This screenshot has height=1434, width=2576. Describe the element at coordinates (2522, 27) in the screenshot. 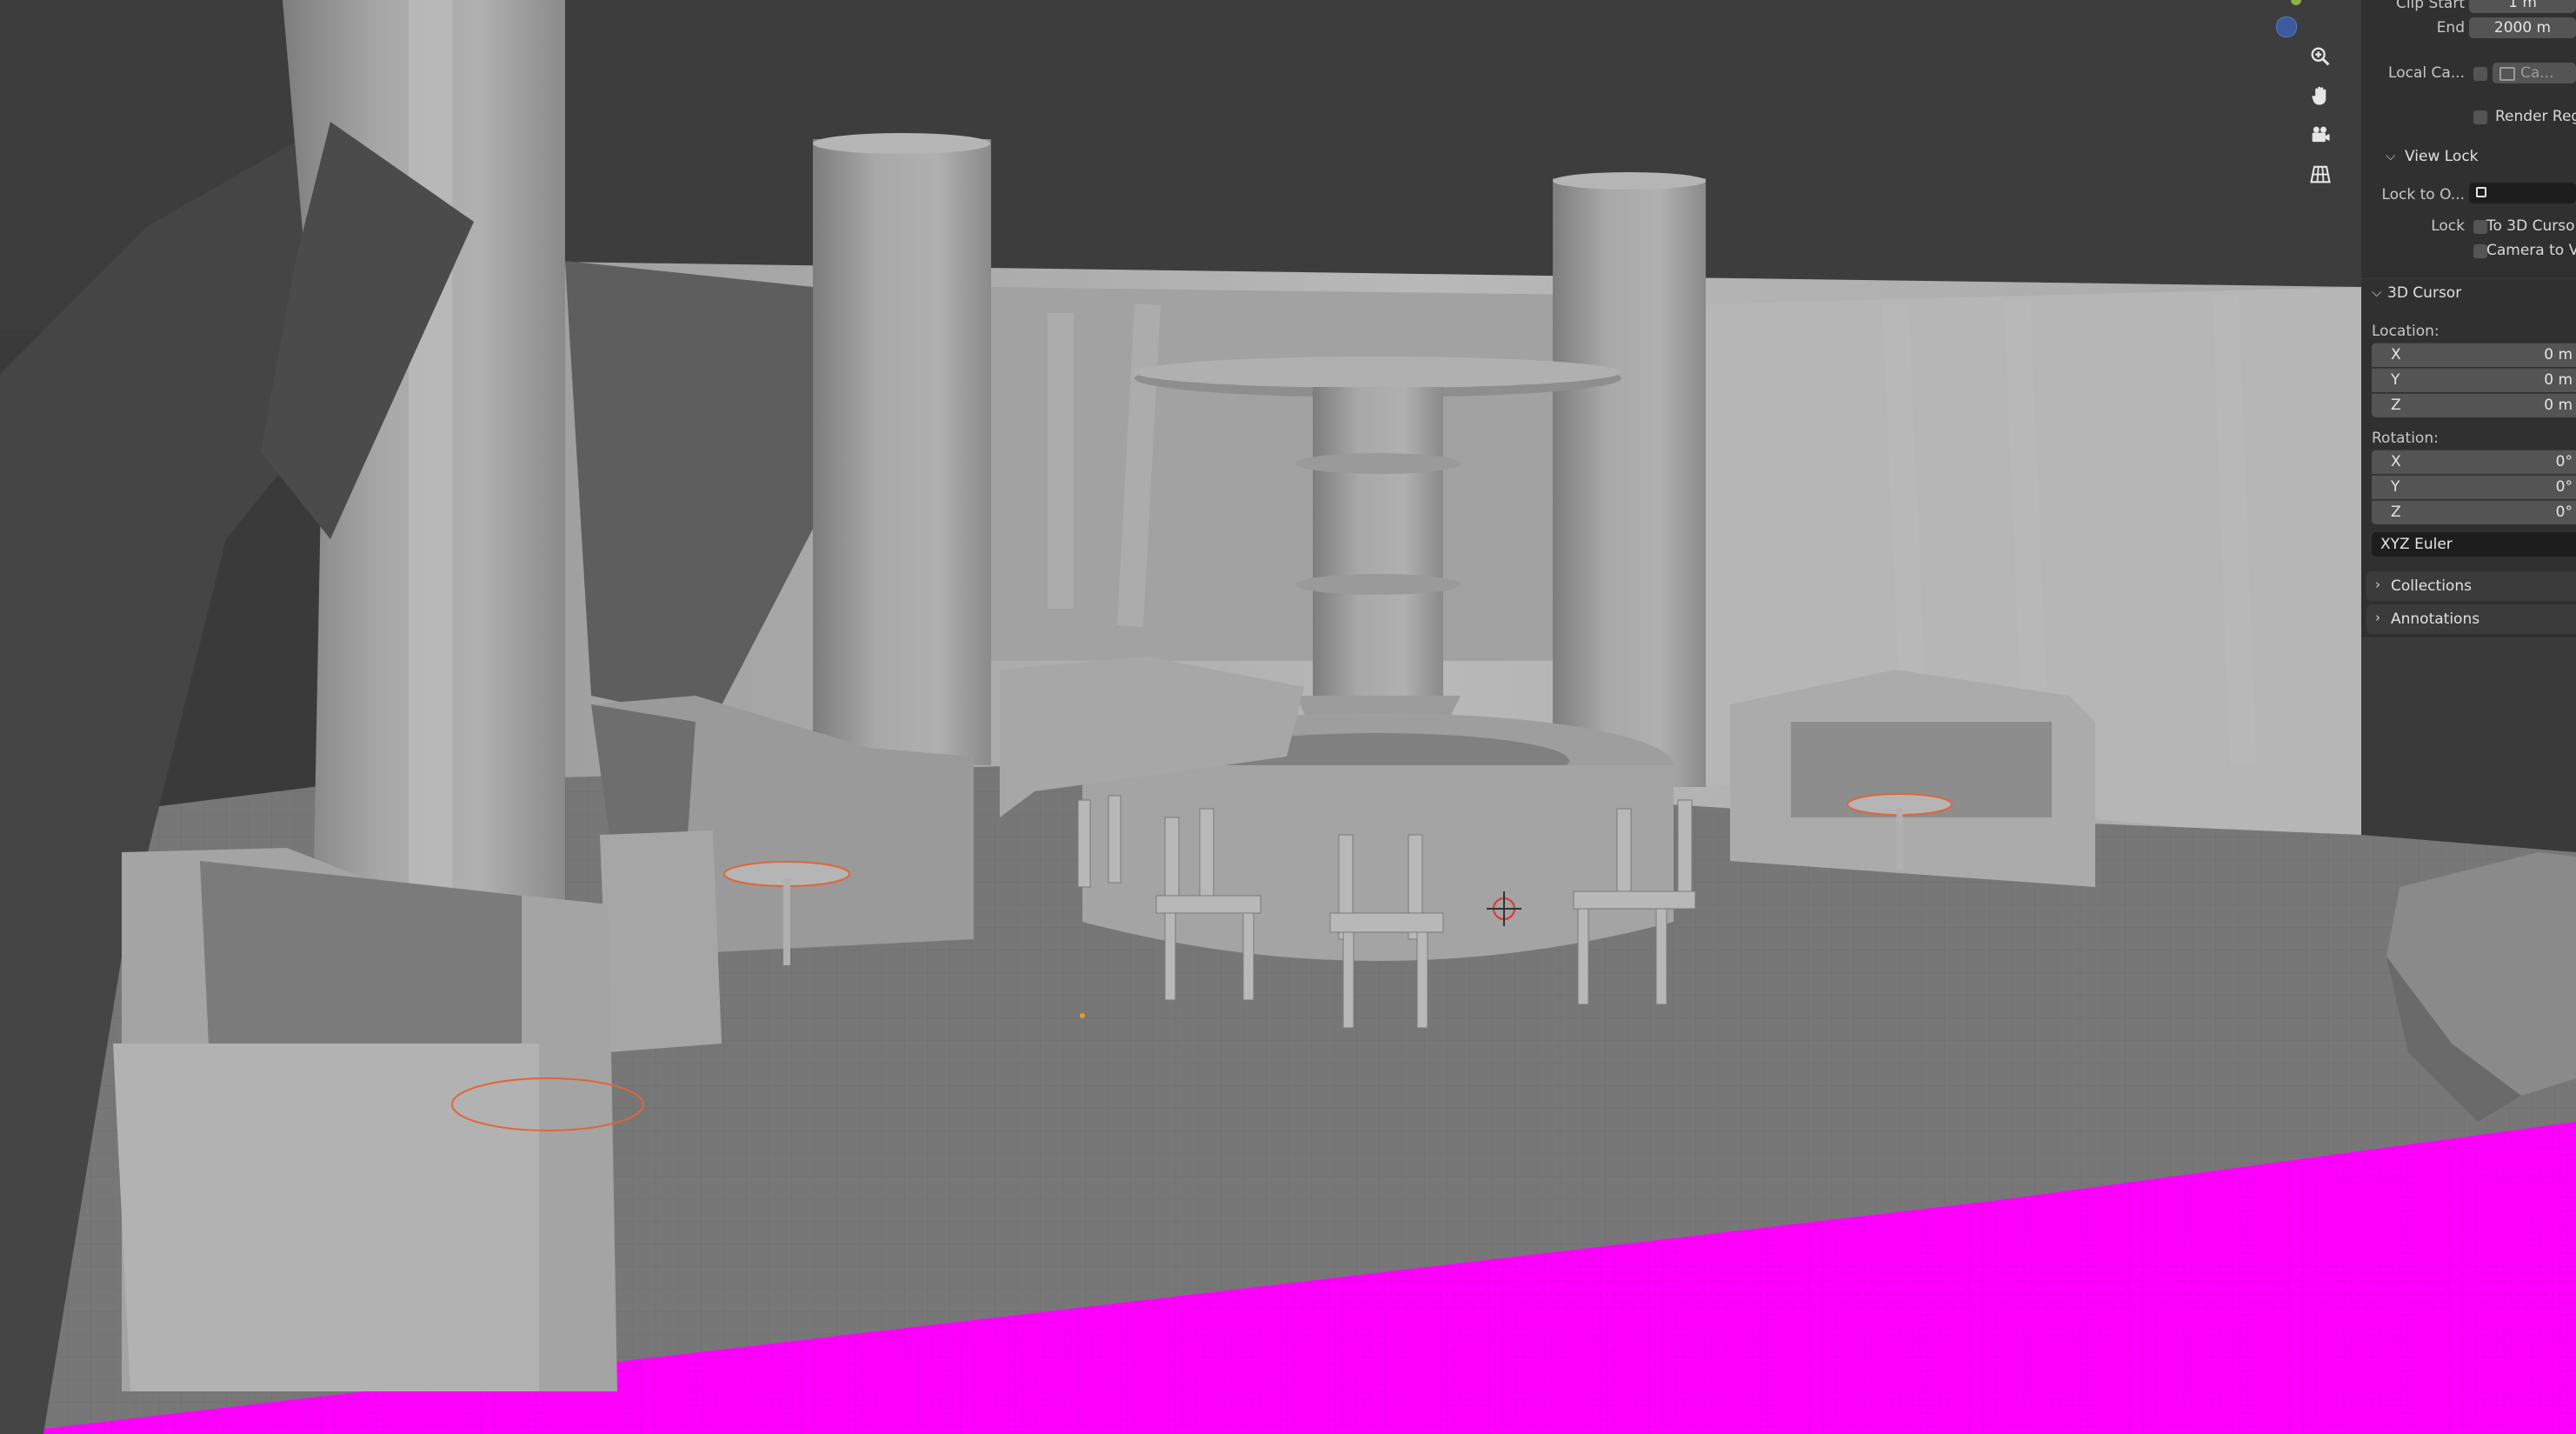

I see `clip-end-field: 2000 m` at that location.